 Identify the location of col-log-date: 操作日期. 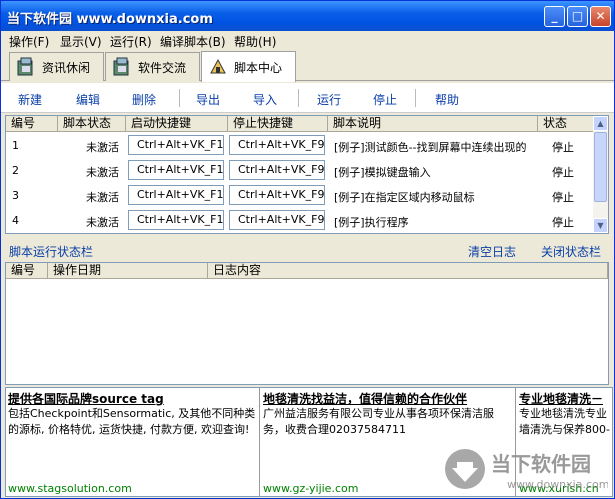
(128, 271).